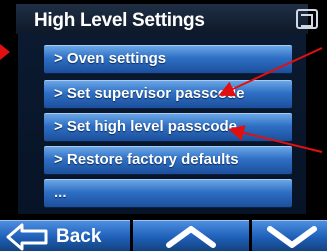  Describe the element at coordinates (168, 59) in the screenshot. I see `menu-item-oven-settings: > Oven settings` at that location.